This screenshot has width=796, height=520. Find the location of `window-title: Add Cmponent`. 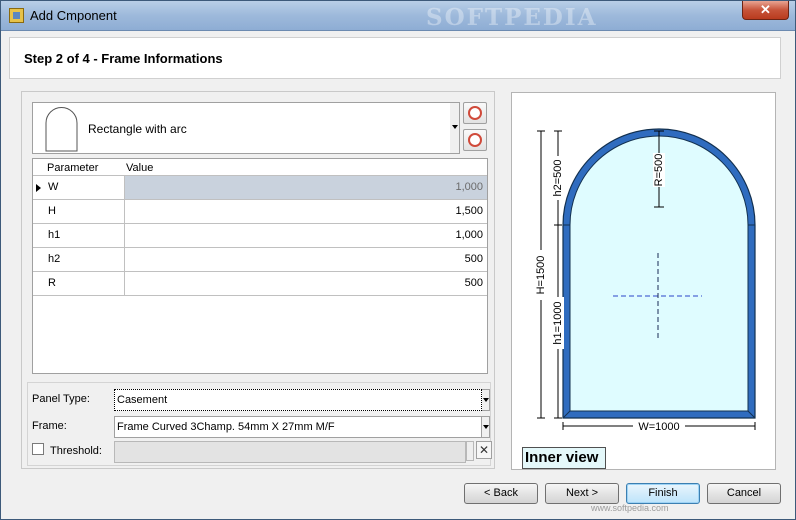

window-title: Add Cmponent is located at coordinates (73, 15).